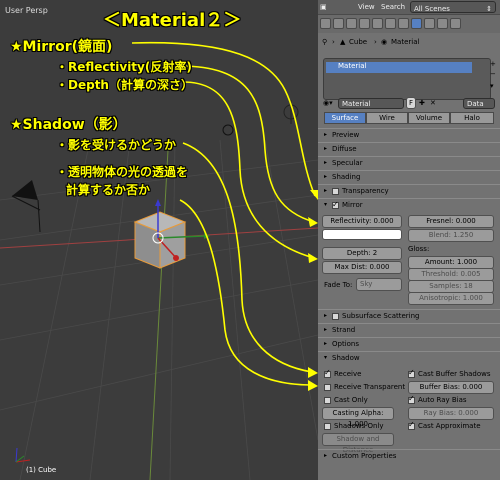  I want to click on mirror-color-swatch, so click(362, 234).